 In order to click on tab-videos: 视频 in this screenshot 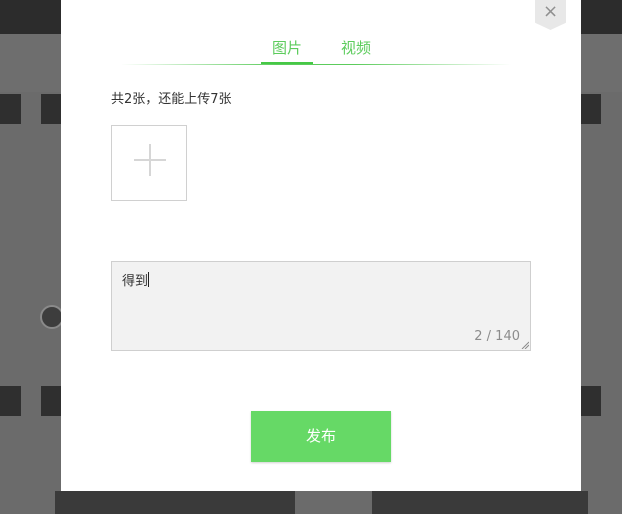, I will do `click(356, 48)`.